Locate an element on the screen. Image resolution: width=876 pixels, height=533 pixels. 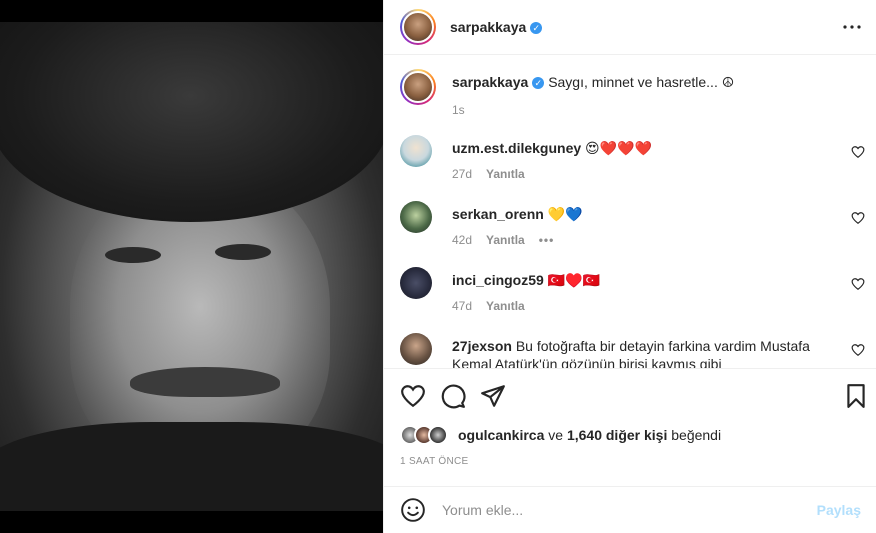
comment-username: serkan_orenn is located at coordinates (498, 214).